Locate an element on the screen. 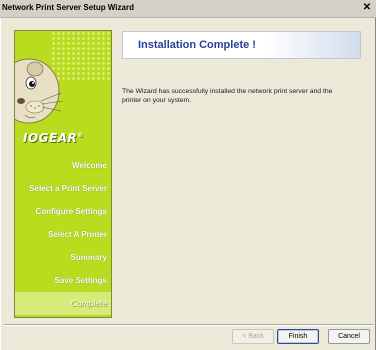 The width and height of the screenshot is (376, 350). page-header: Installation Complete ! is located at coordinates (241, 45).